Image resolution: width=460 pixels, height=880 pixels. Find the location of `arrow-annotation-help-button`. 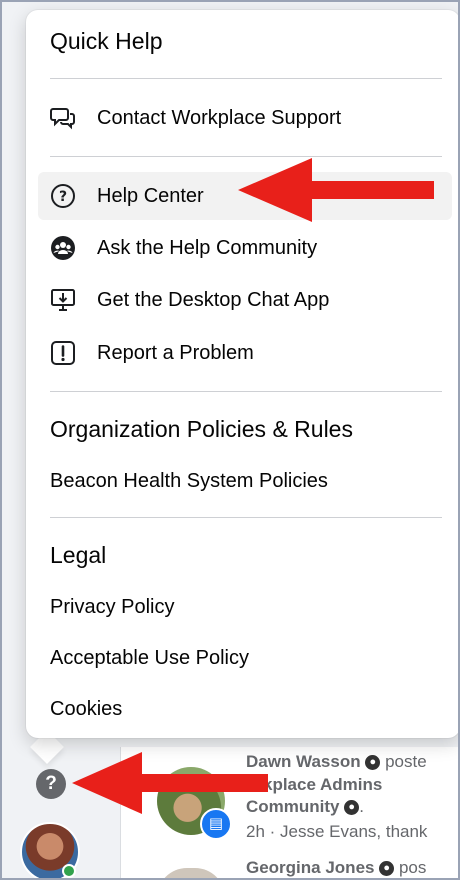

arrow-annotation-help-button is located at coordinates (170, 783).